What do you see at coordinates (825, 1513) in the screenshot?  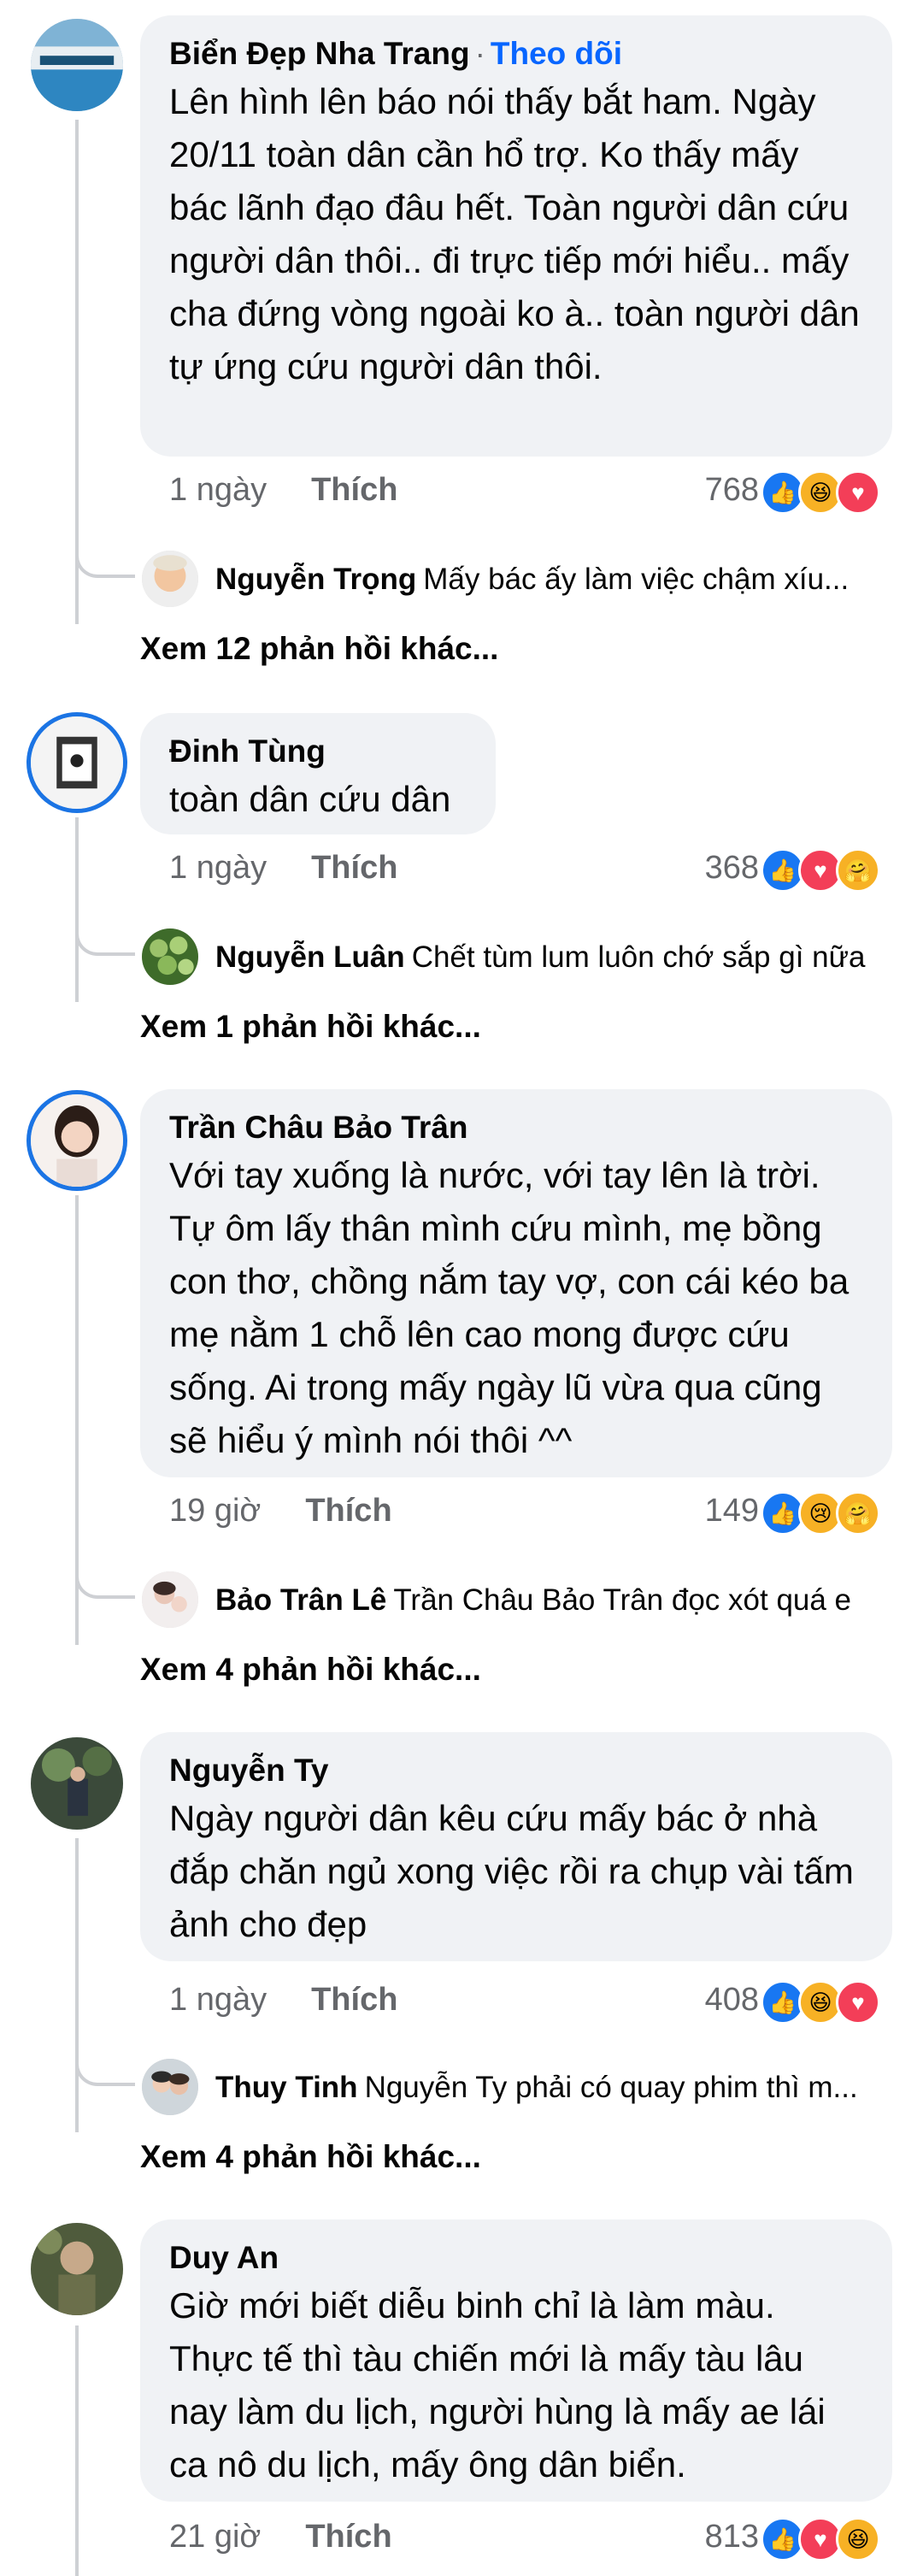 I see `reaction-icons: 👍 😢 🤗` at bounding box center [825, 1513].